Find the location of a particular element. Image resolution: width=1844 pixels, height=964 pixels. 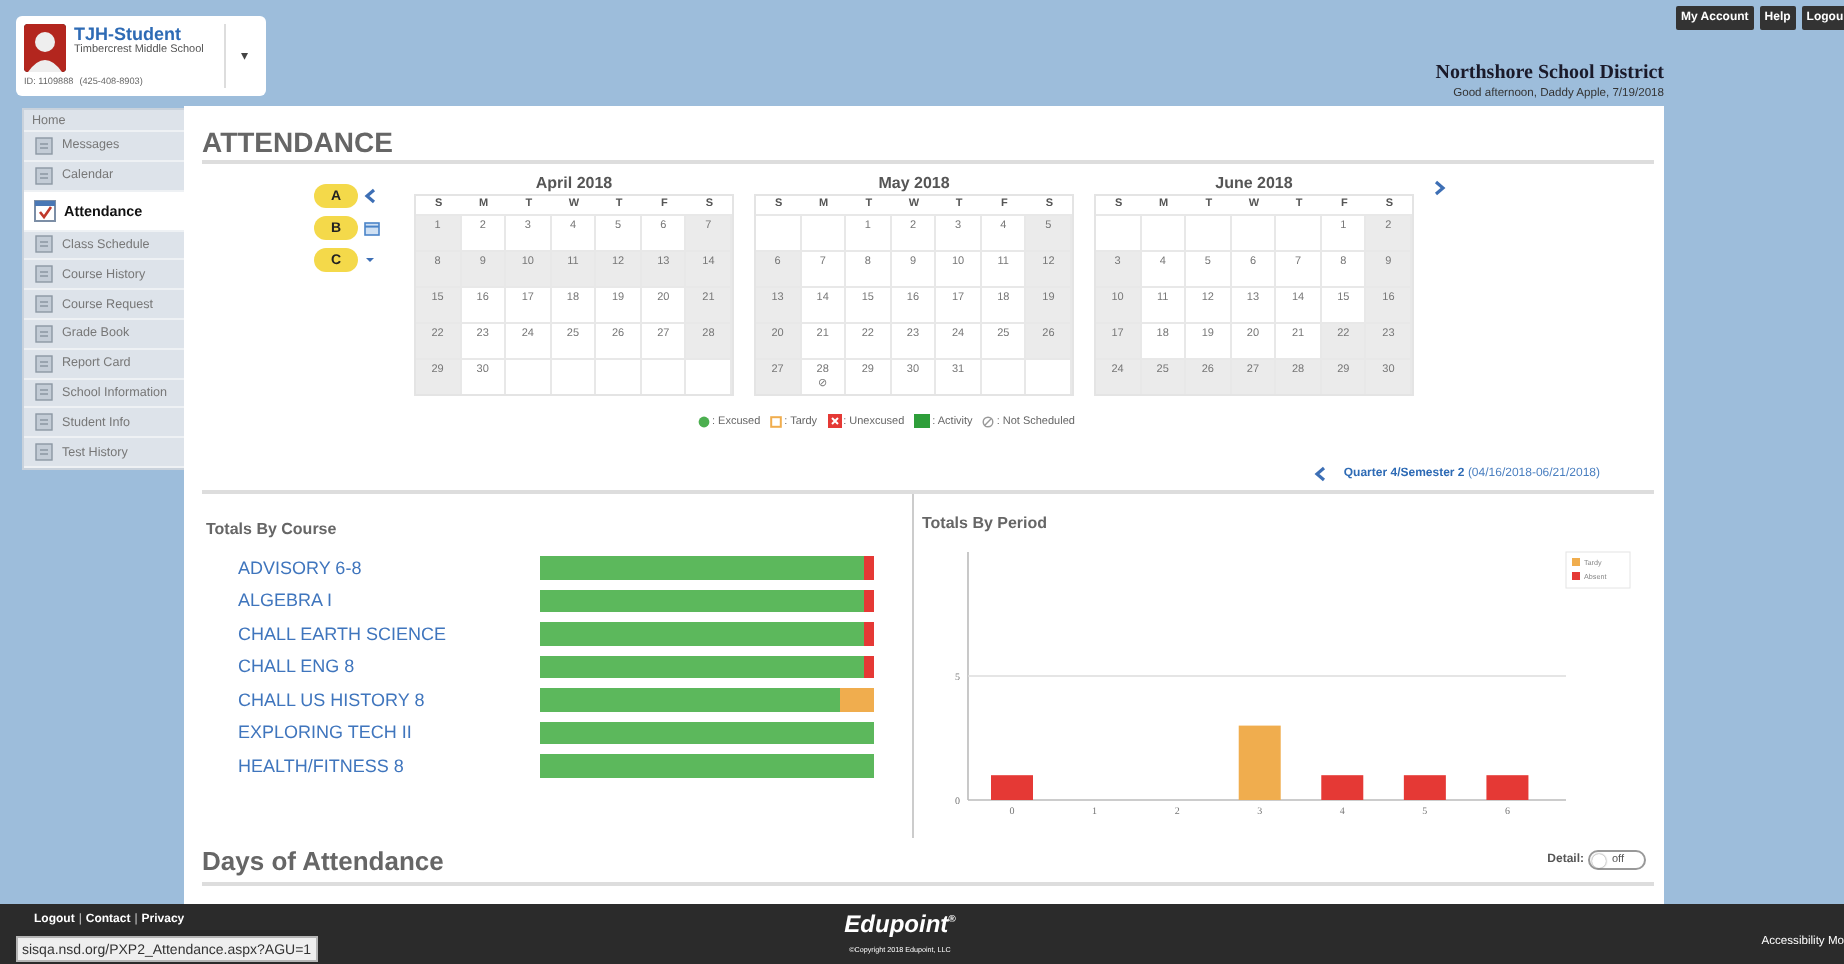

district-name: Northshore School District is located at coordinates (1549, 73).